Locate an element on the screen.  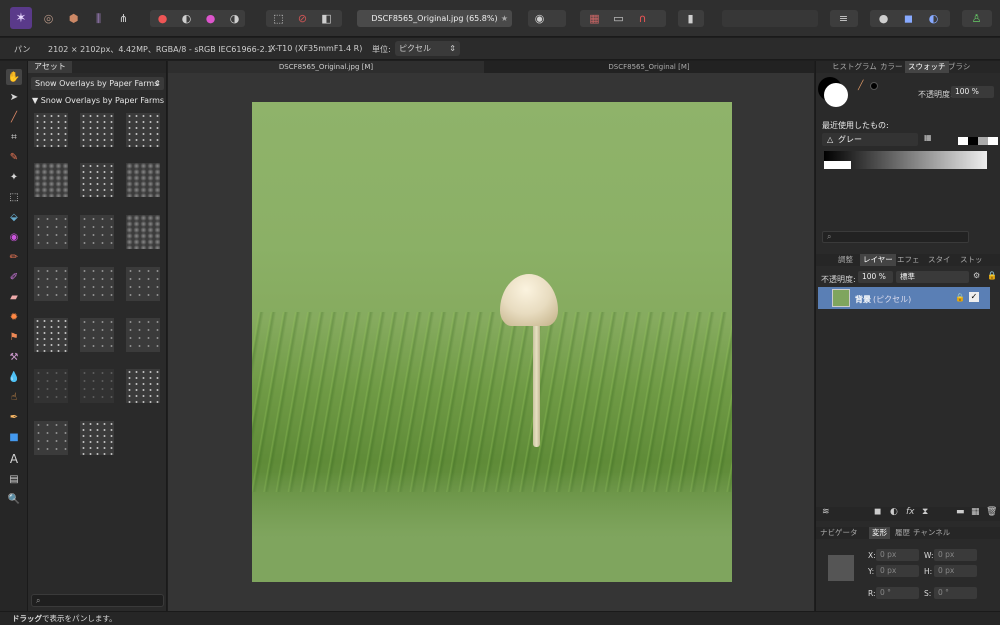
layer-visibility-checkbox: ✓ is located at coordinates (974, 297).